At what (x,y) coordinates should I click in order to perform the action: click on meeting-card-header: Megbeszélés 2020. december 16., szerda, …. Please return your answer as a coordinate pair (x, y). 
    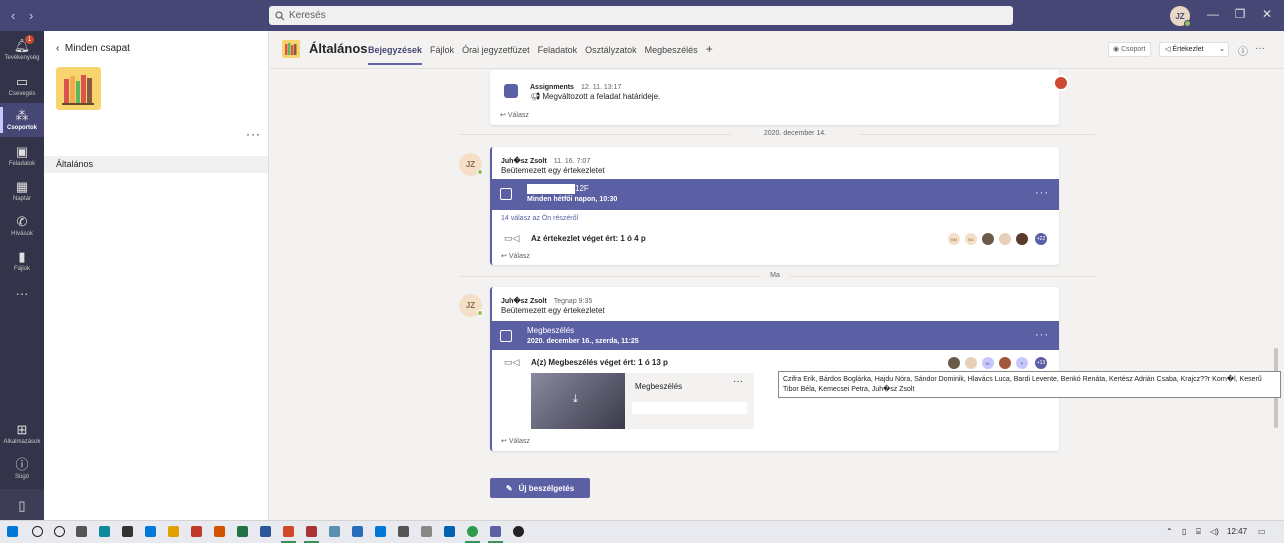
    Looking at the image, I should click on (774, 335).